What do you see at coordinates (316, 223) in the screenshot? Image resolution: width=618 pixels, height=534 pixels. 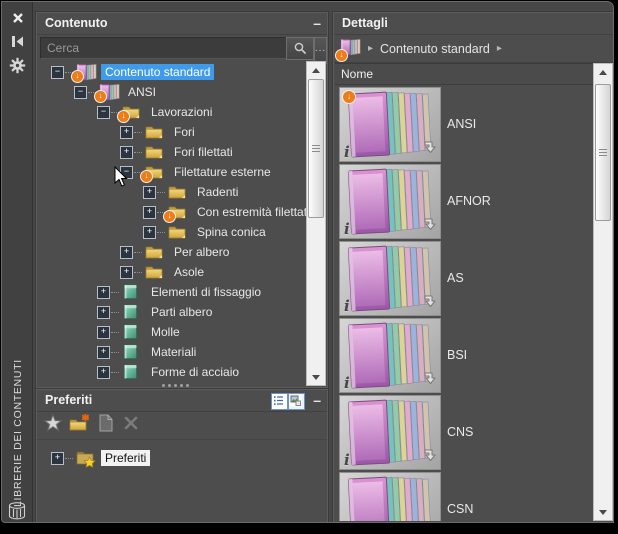 I see `content-tree-scrollbar` at bounding box center [316, 223].